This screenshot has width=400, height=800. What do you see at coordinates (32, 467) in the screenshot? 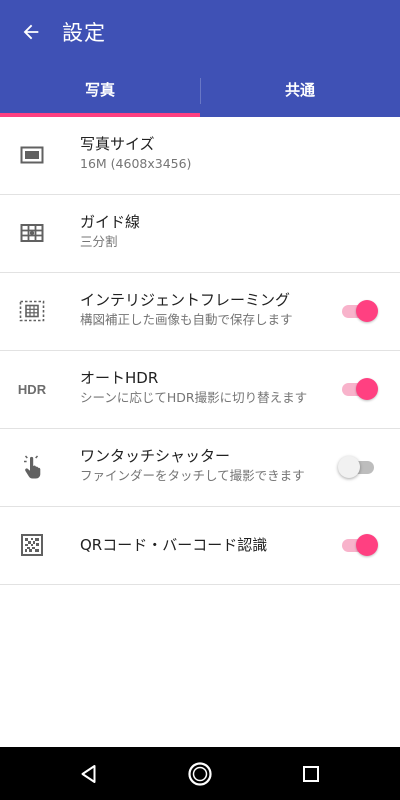
I see `touch-shutter-icon` at bounding box center [32, 467].